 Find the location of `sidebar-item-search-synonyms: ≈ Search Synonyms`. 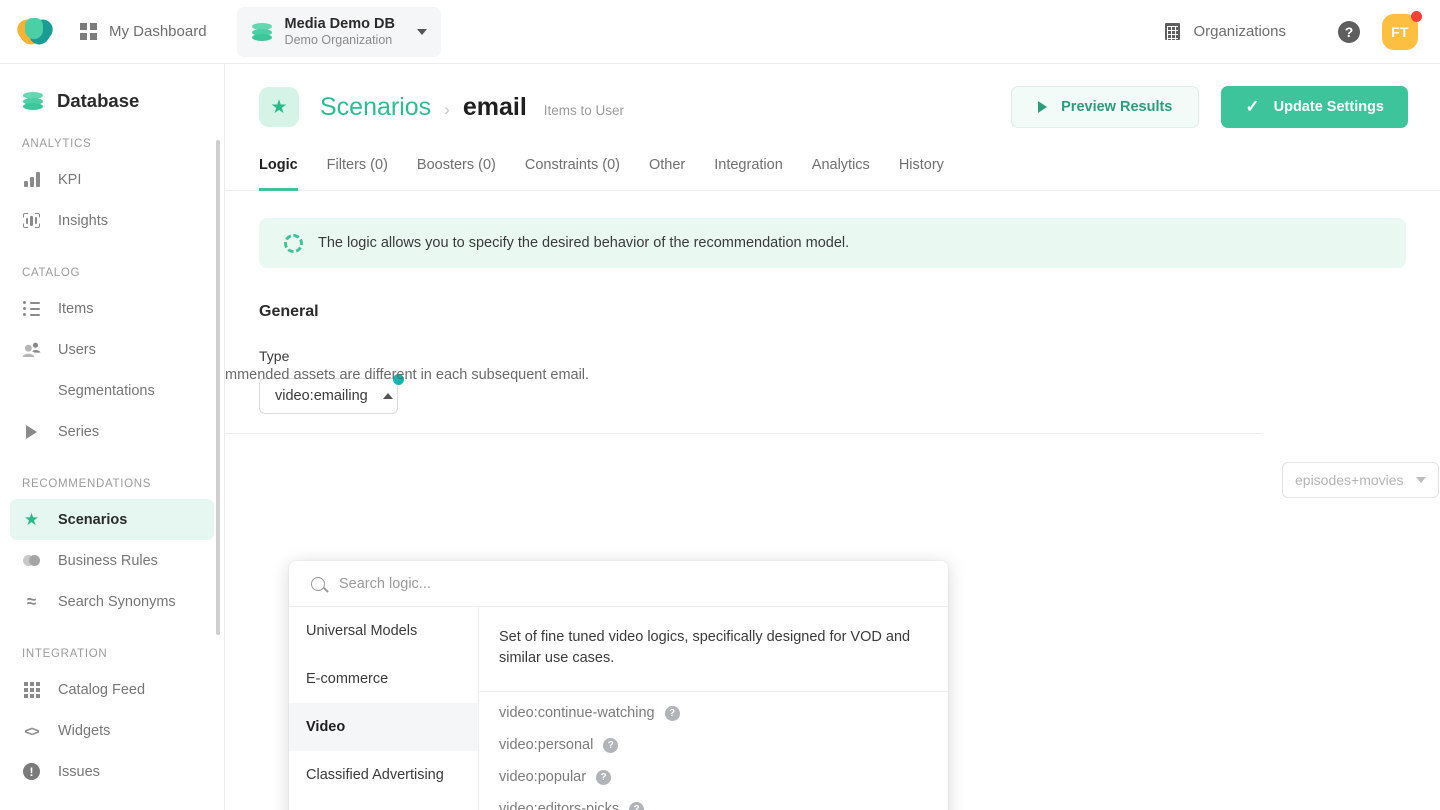

sidebar-item-search-synonyms: ≈ Search Synonyms is located at coordinates (112, 601).